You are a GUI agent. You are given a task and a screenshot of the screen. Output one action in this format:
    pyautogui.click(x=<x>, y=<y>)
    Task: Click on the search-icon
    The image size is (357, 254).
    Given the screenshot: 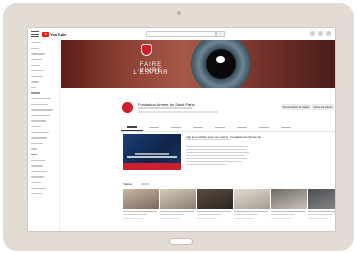 What is the action you would take?
    pyautogui.click(x=220, y=34)
    